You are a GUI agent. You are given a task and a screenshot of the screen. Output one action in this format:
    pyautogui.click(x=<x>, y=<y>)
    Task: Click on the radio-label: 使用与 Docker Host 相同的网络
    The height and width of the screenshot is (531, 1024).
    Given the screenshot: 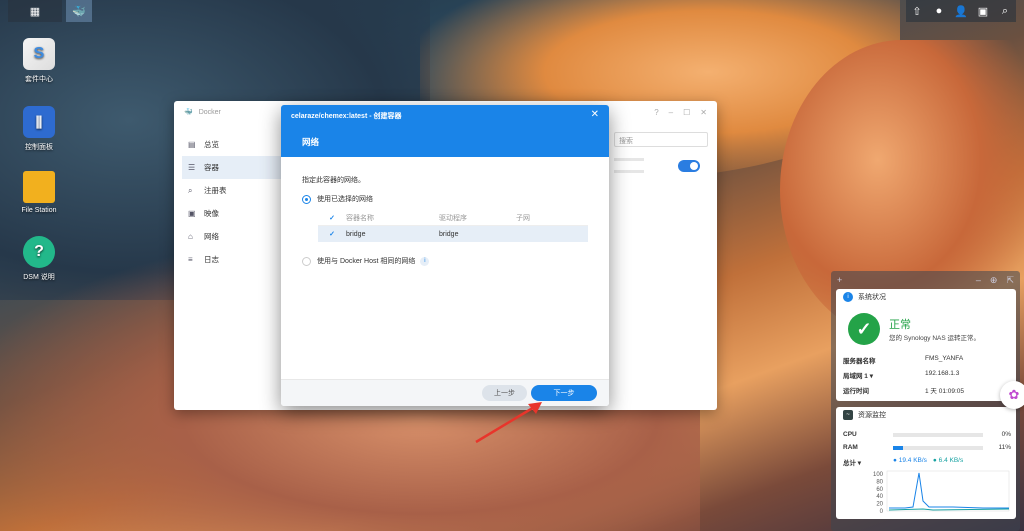 What is the action you would take?
    pyautogui.click(x=366, y=261)
    